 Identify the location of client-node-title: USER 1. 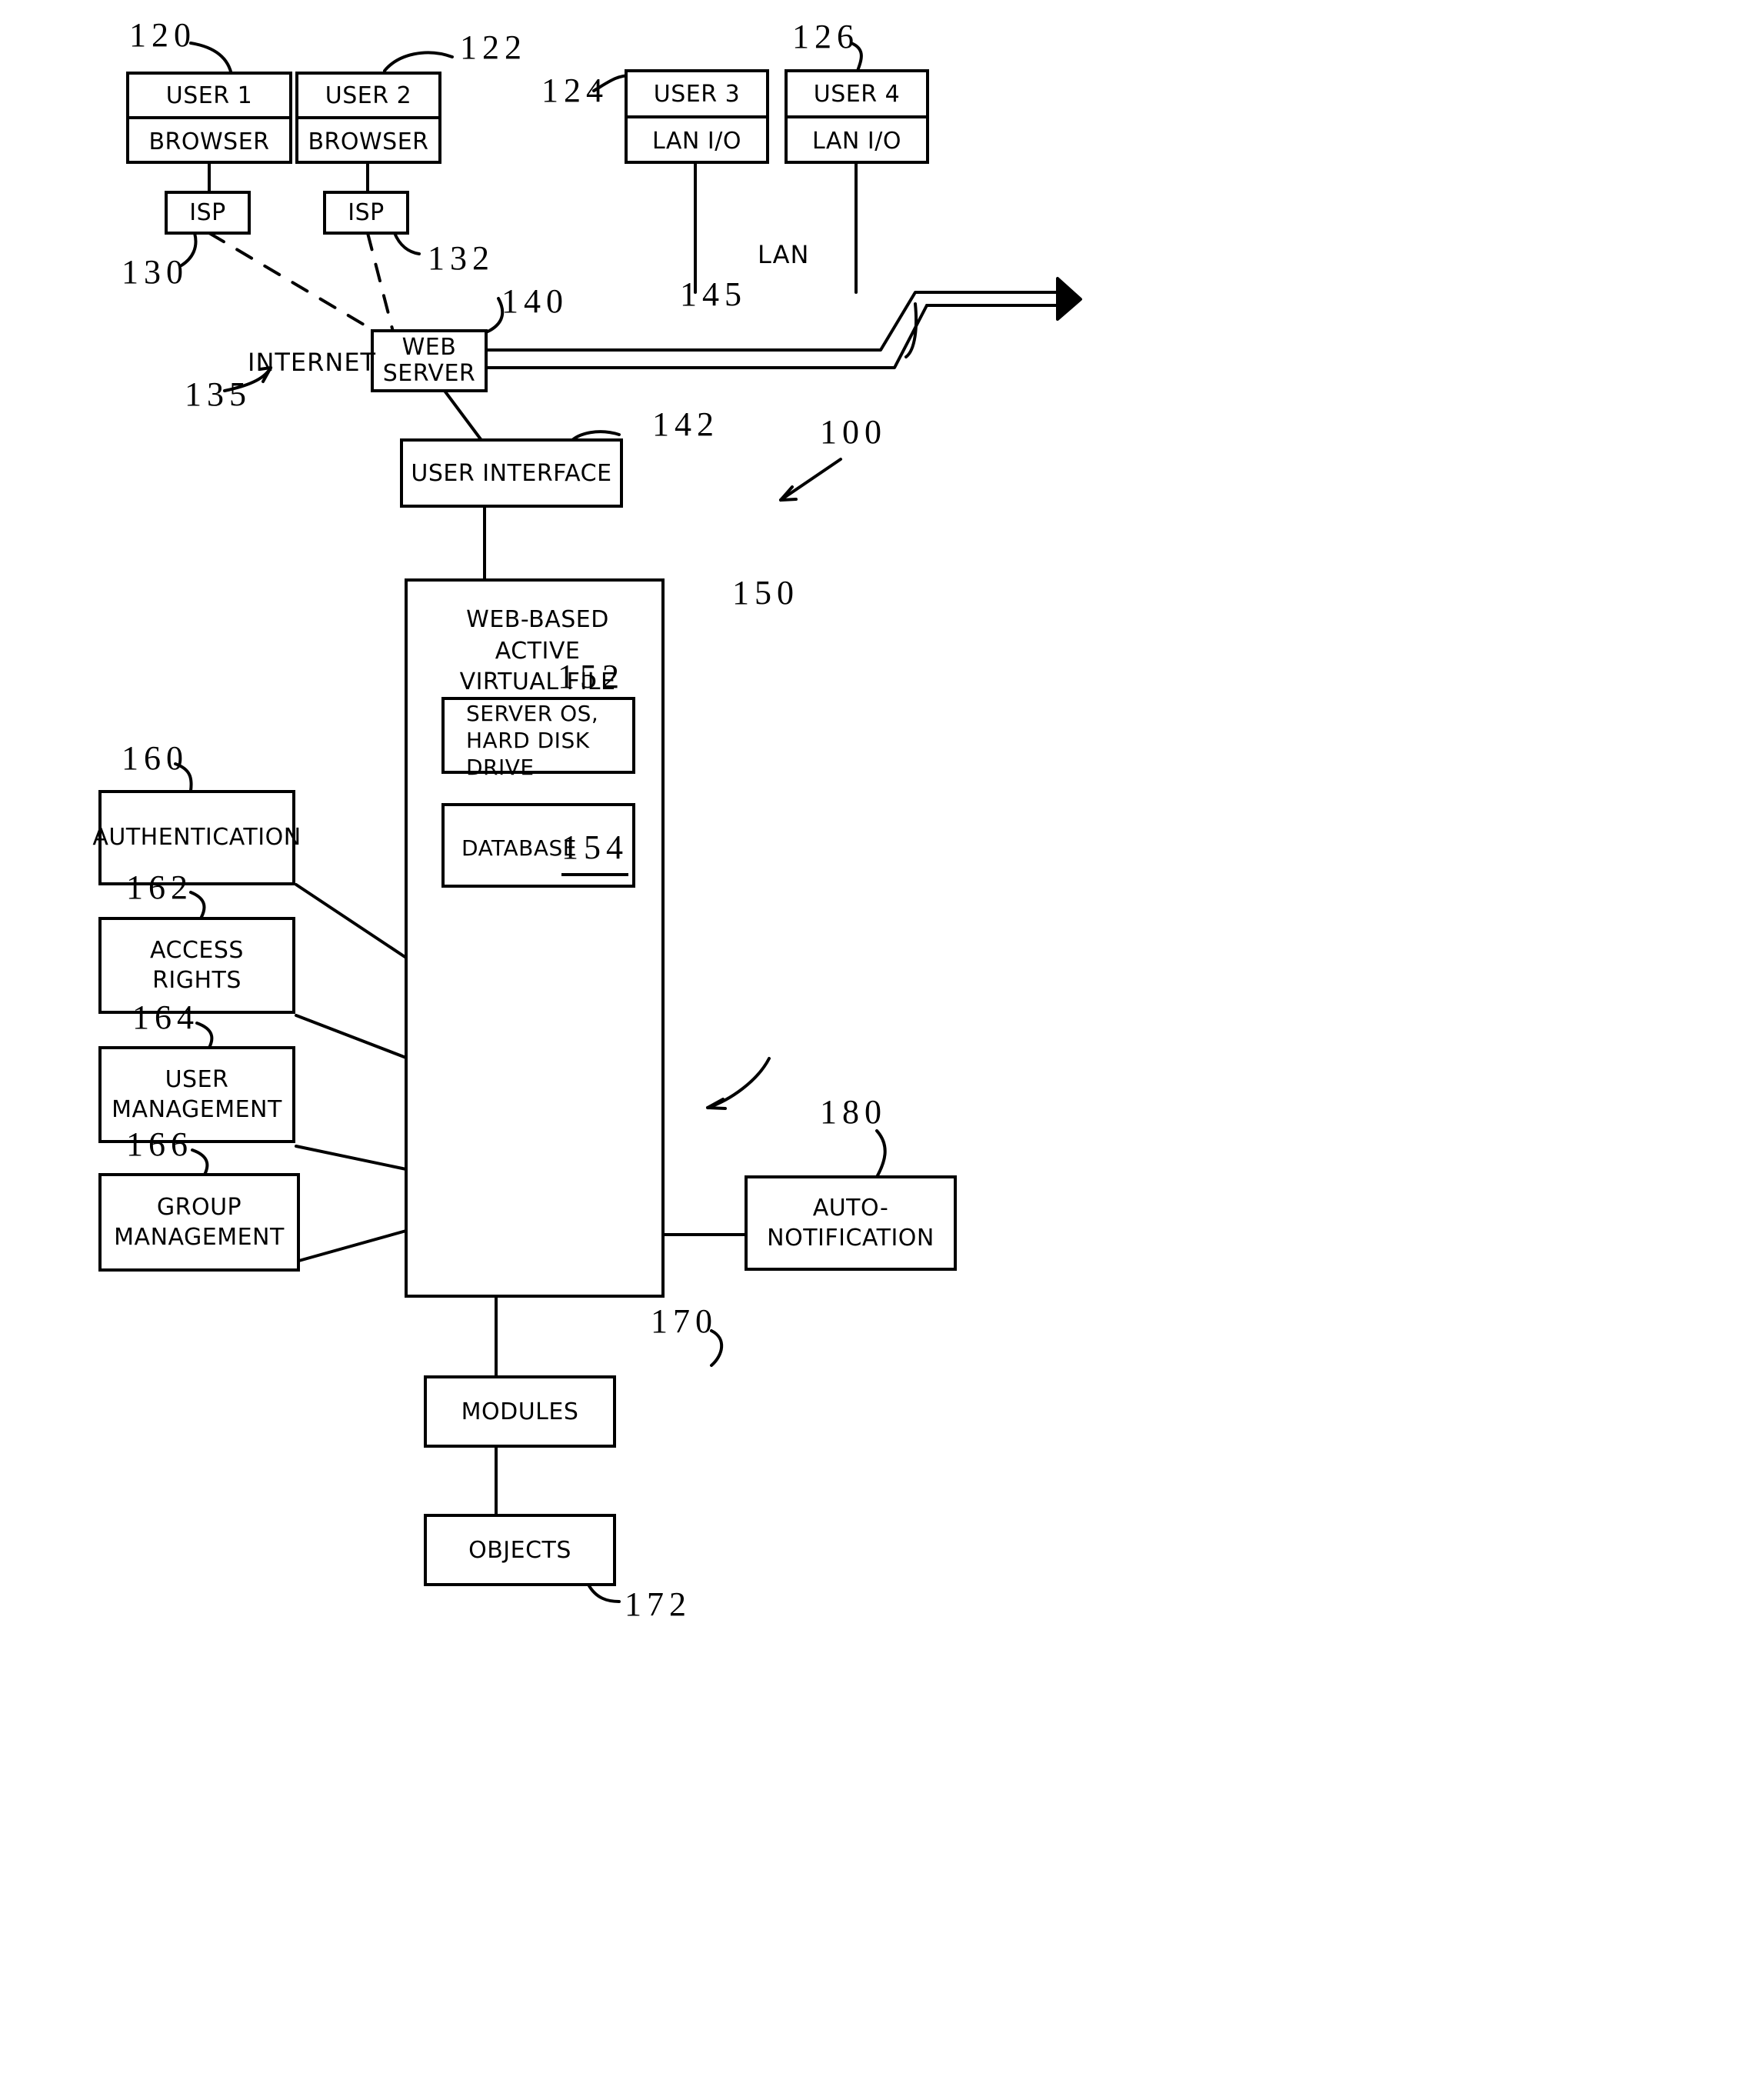
(209, 97).